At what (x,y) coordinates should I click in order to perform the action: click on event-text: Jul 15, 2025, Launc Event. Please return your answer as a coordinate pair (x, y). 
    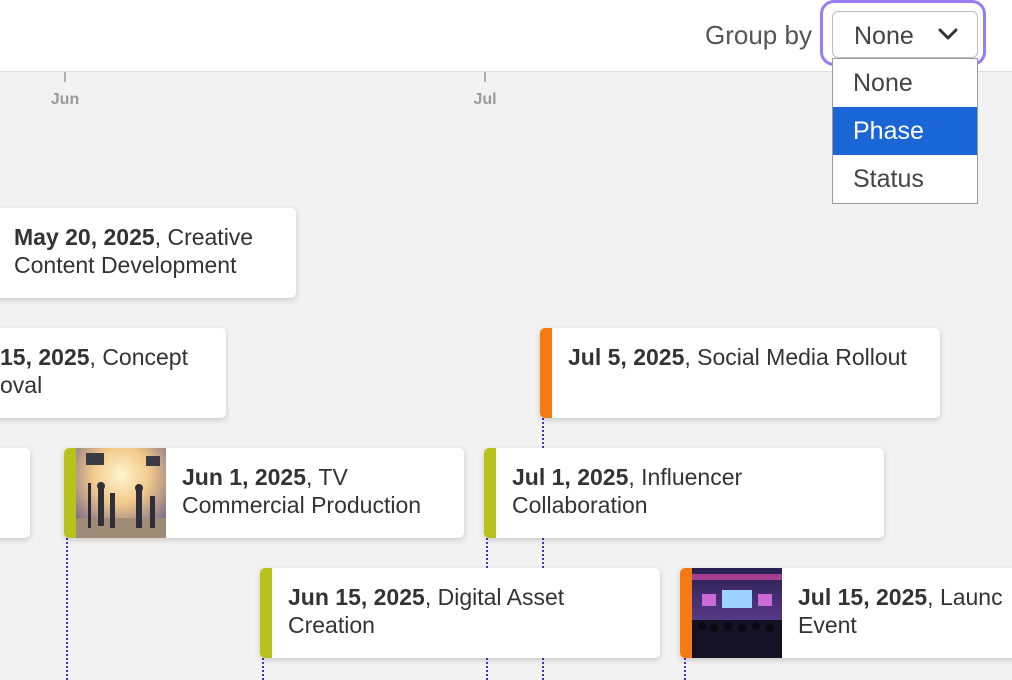
    Looking at the image, I should click on (900, 611).